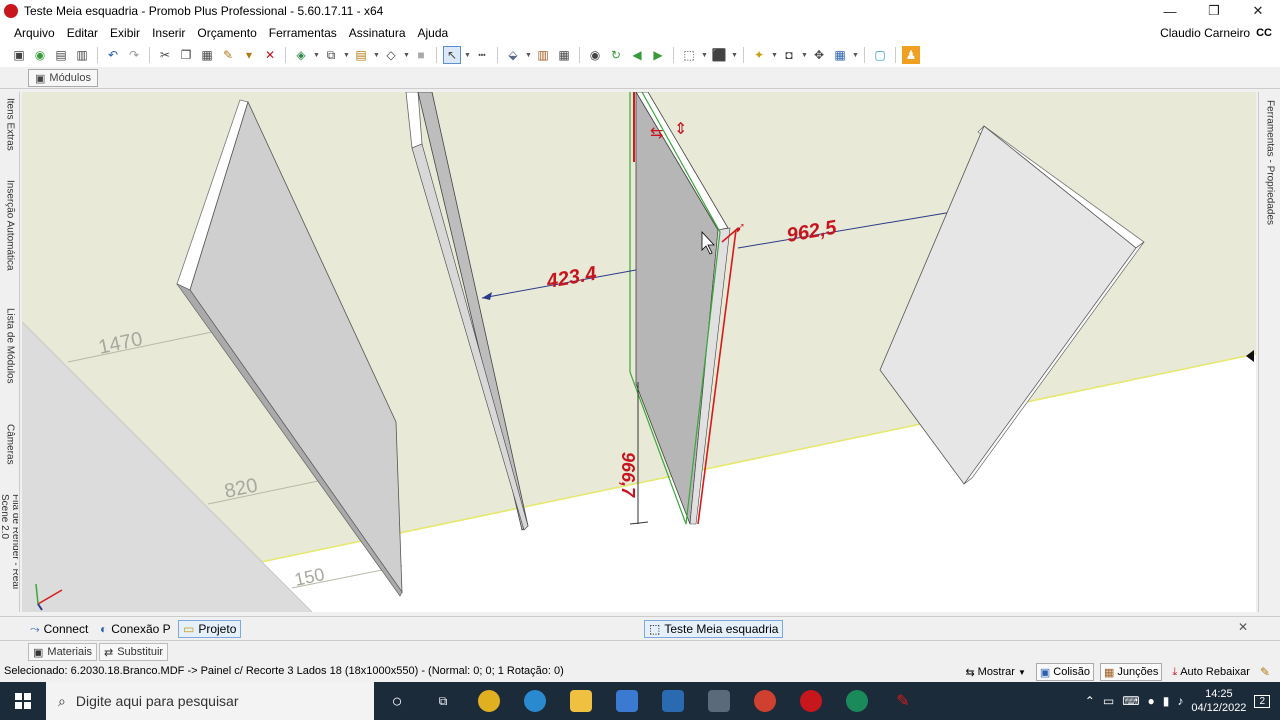 Image resolution: width=1280 pixels, height=720 pixels. Describe the element at coordinates (61, 55) in the screenshot. I see `print-preview-icon: ▤` at that location.